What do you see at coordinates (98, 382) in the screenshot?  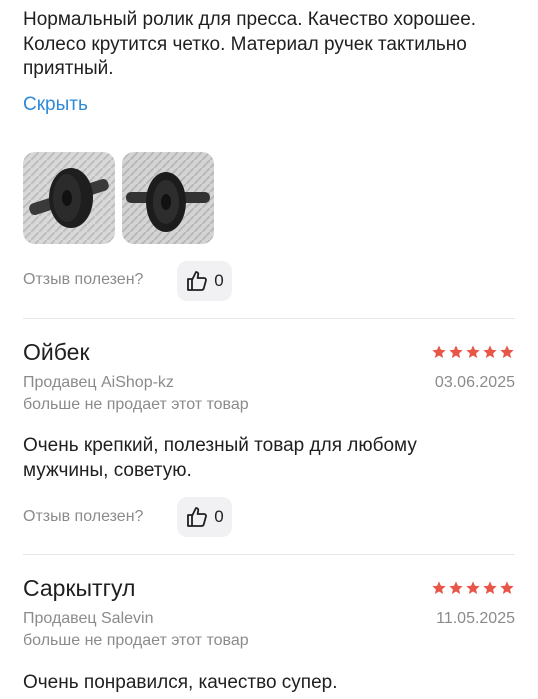 I see `seller-name: Продавец AiShop-kz` at bounding box center [98, 382].